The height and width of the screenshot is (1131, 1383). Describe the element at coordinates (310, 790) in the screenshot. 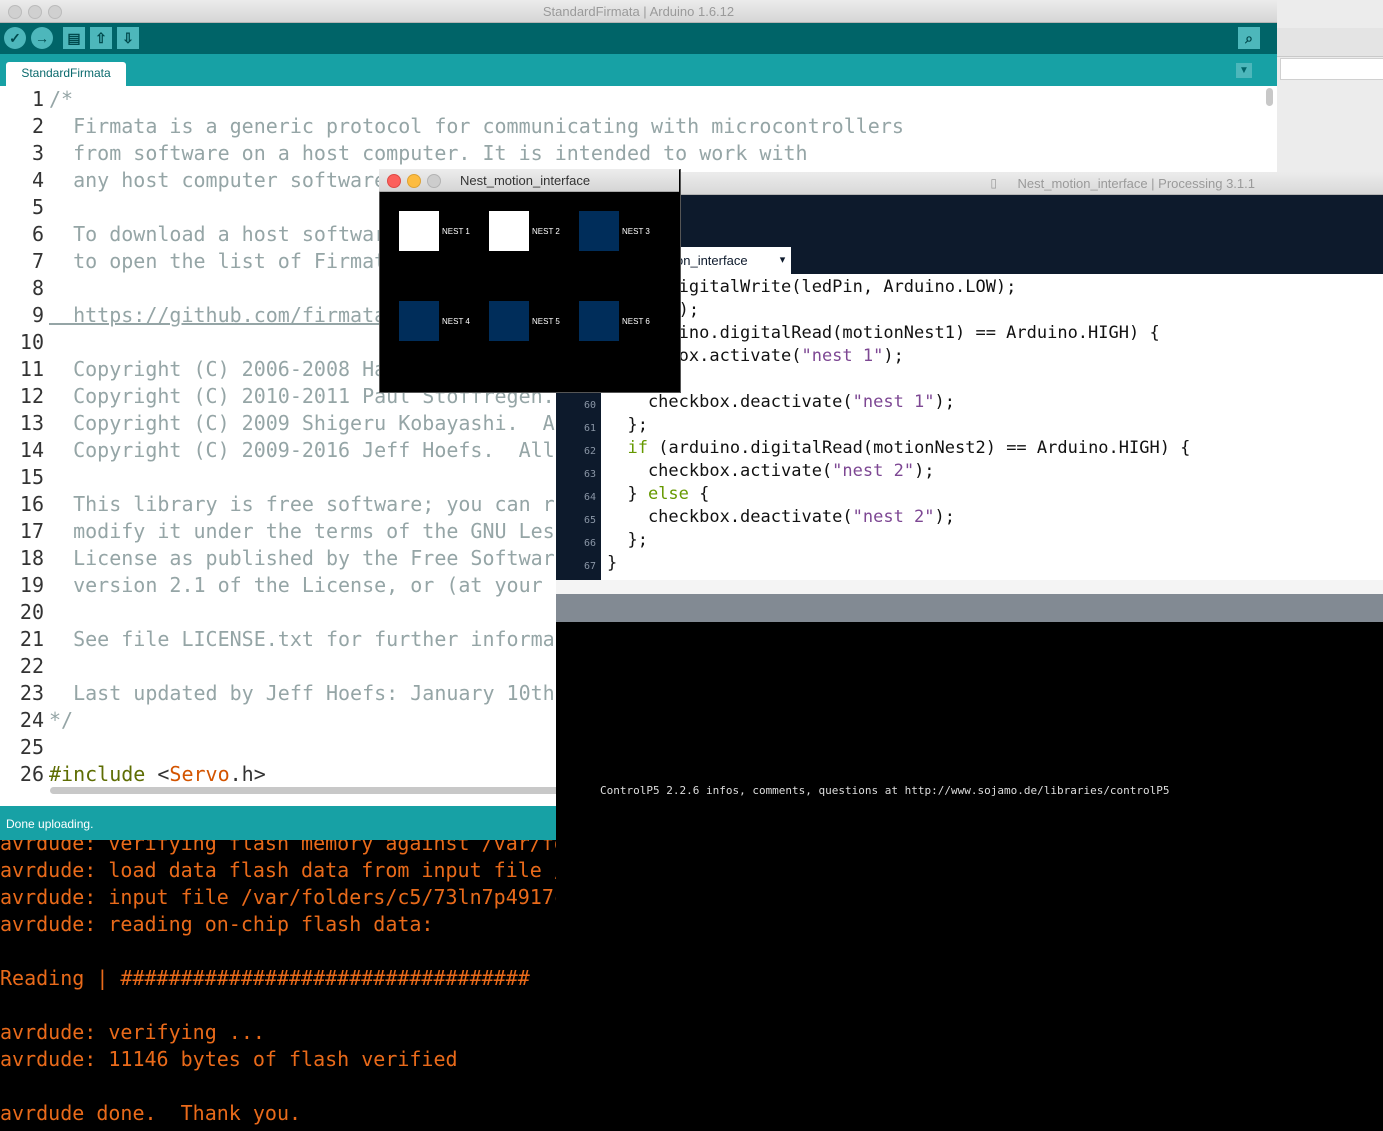

I see `horizontal-scrollbar` at that location.